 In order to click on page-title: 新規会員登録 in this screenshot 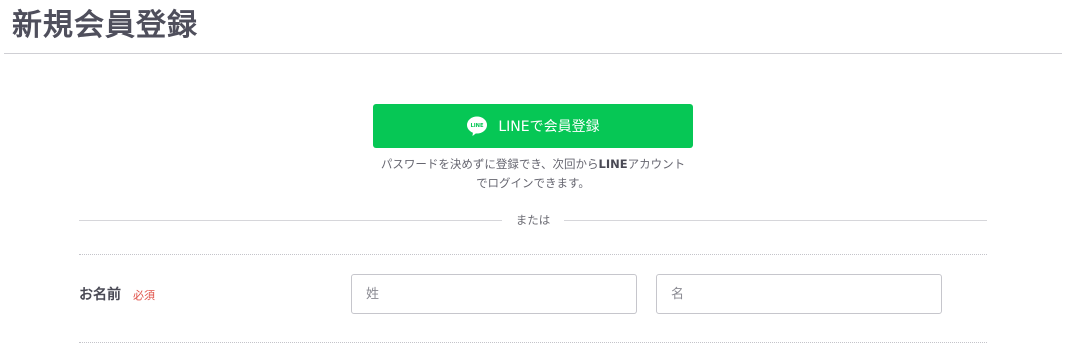, I will do `click(105, 25)`.